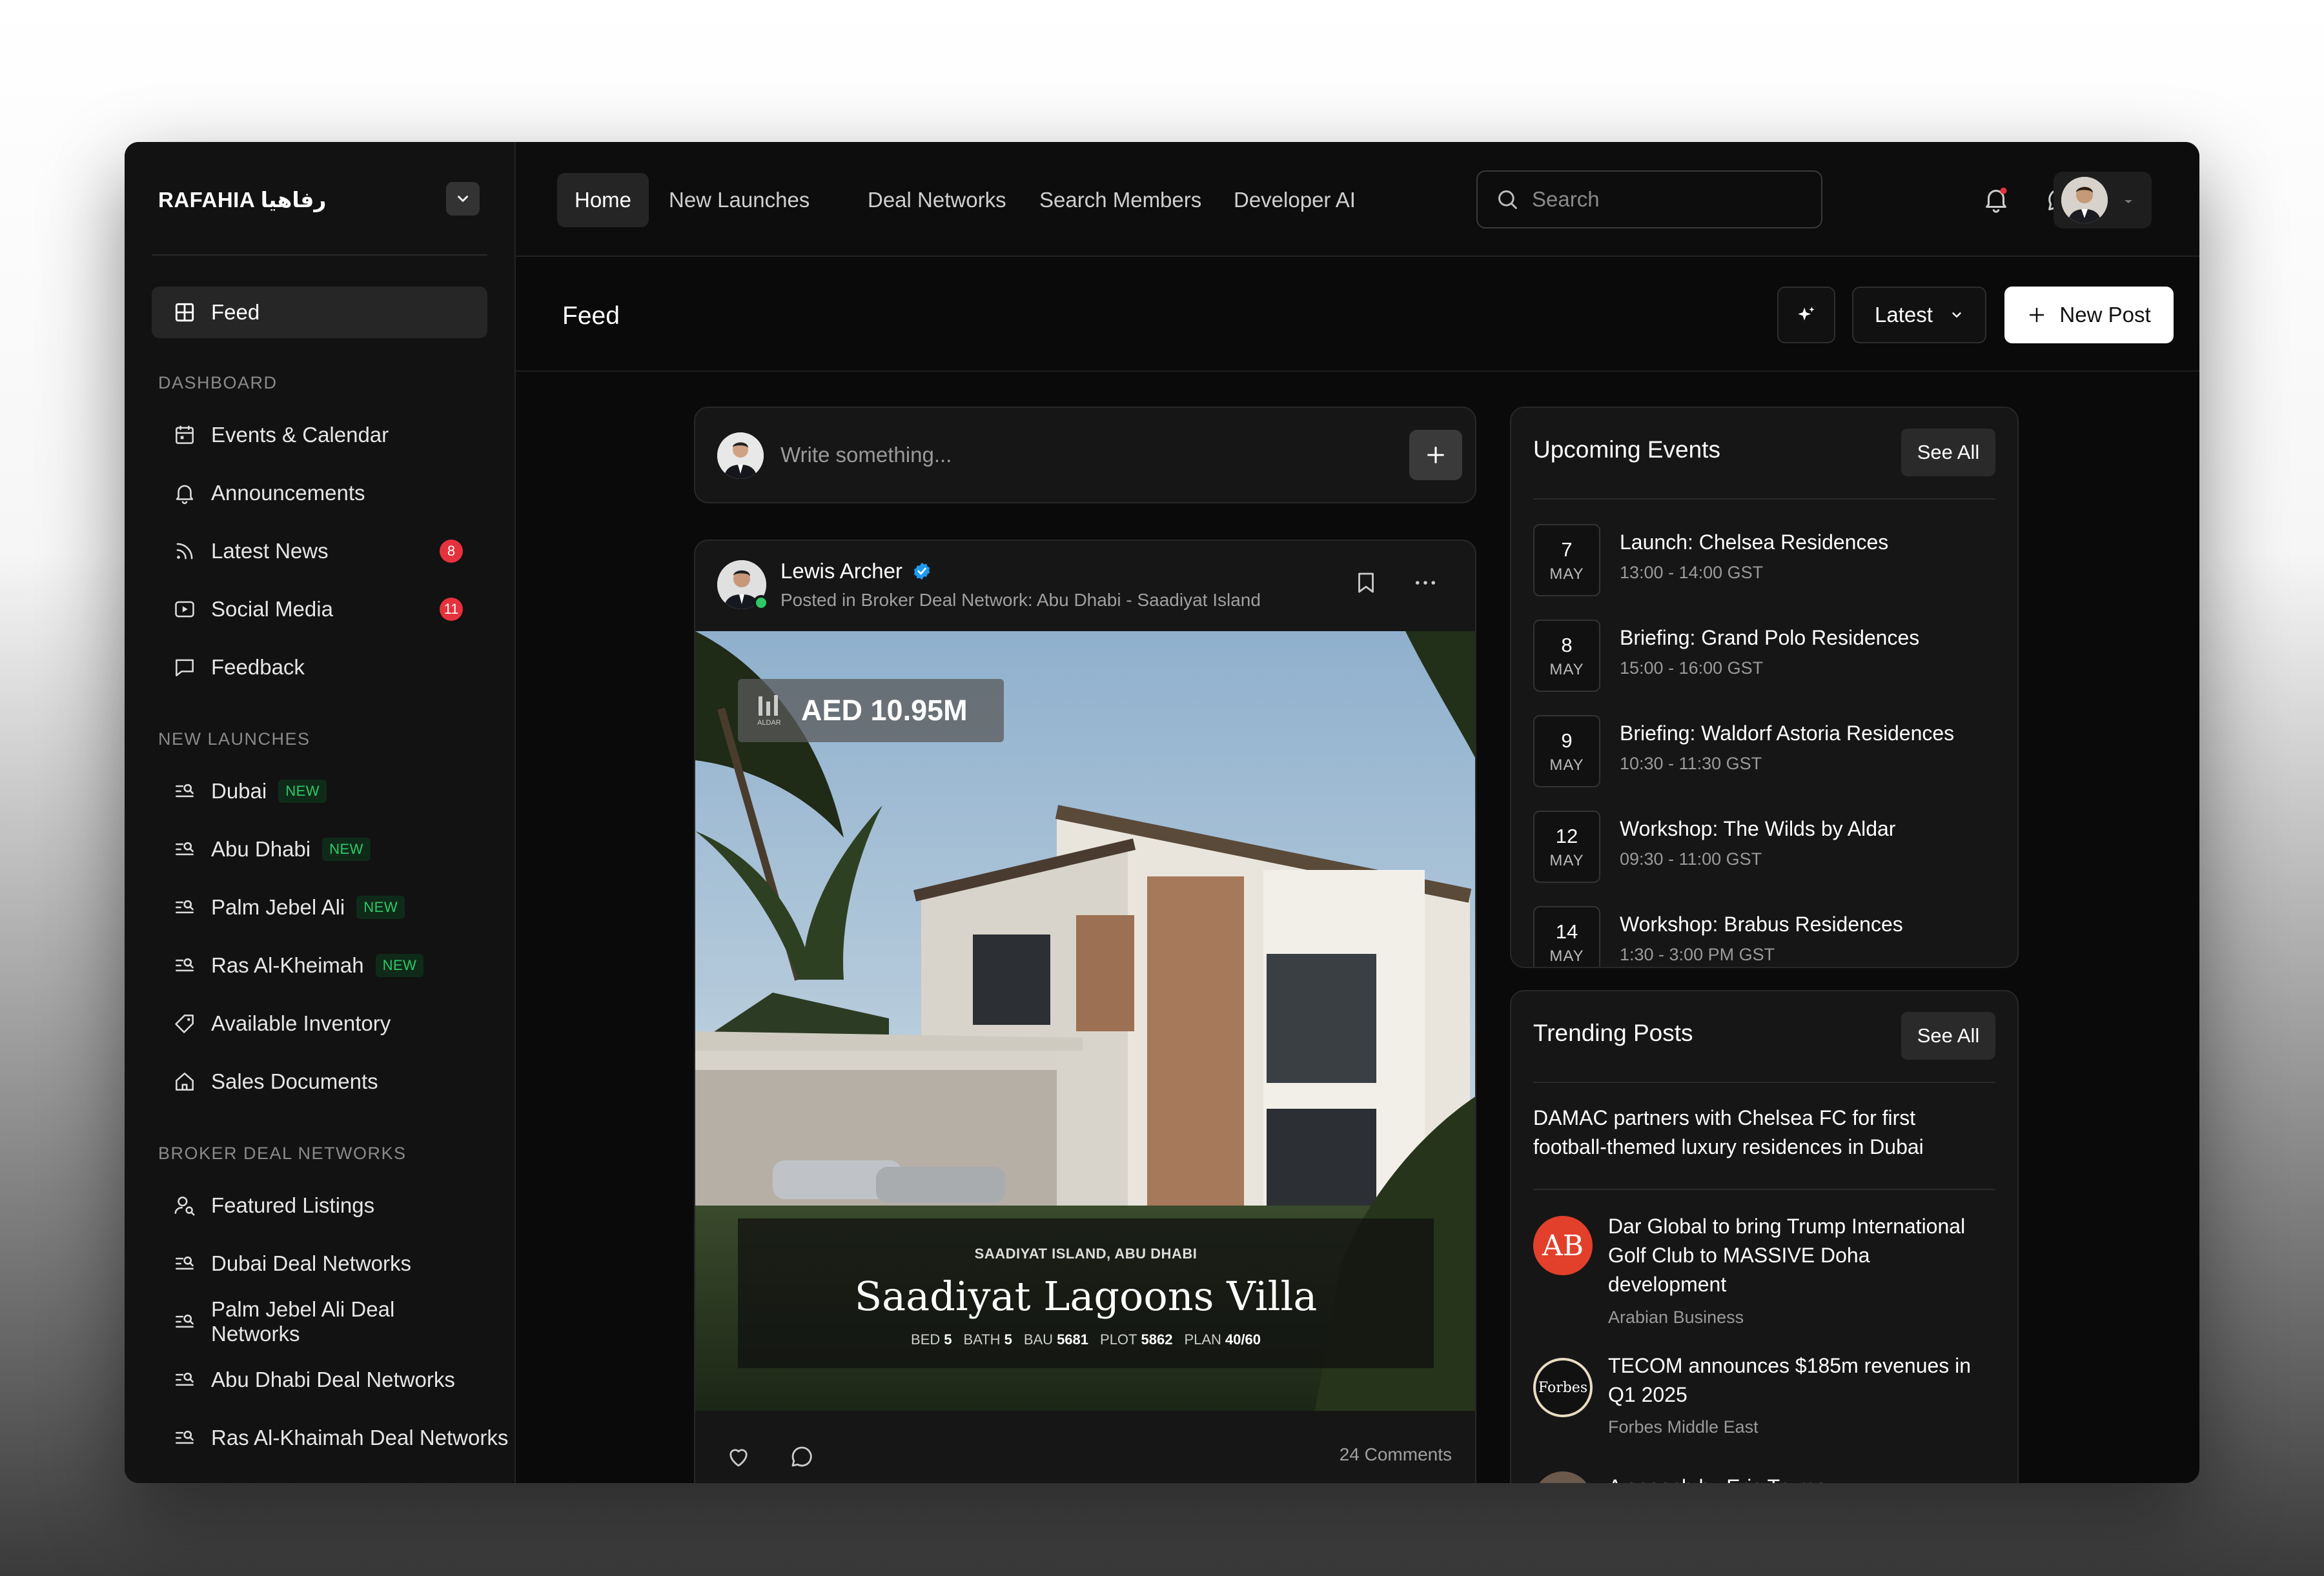  Describe the element at coordinates (319, 1322) in the screenshot. I see `sidebar-item-palm-jebel-ali-deal-networks: Palm Jebel Ali Deal Networks` at that location.